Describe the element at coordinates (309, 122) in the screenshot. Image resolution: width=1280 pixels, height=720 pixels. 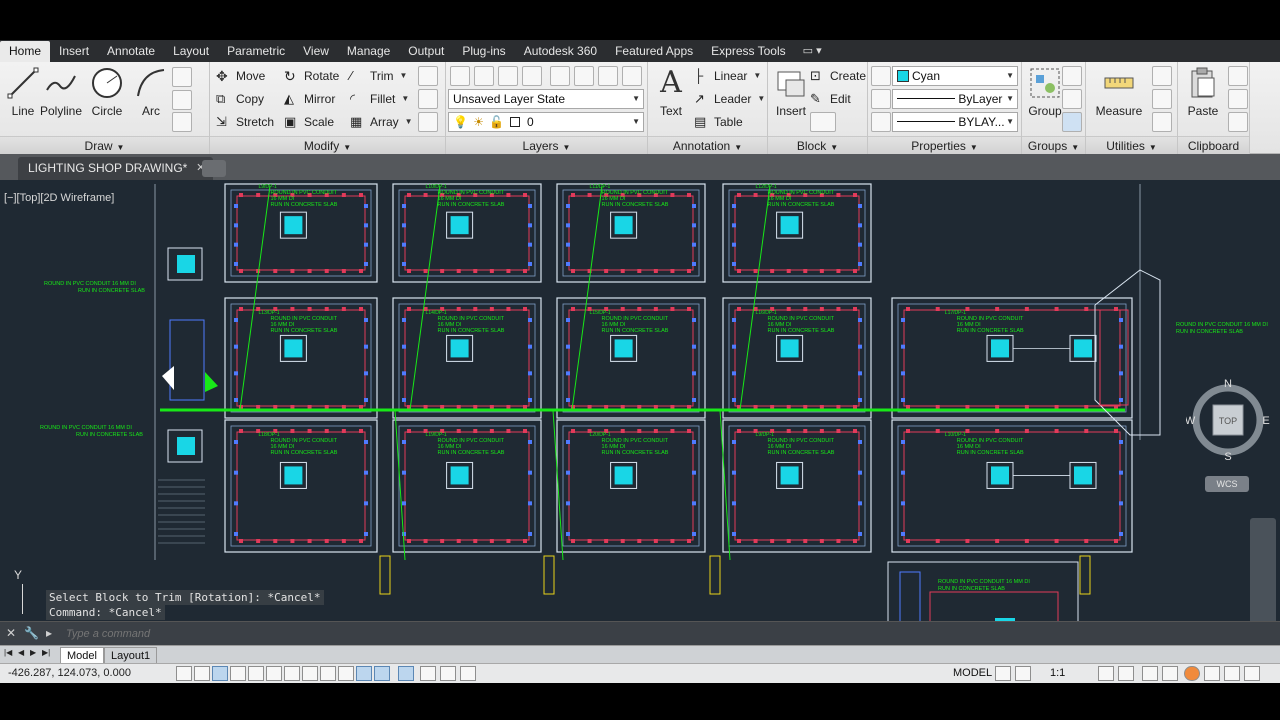
I see `scale-button: ▣ Scale` at that location.